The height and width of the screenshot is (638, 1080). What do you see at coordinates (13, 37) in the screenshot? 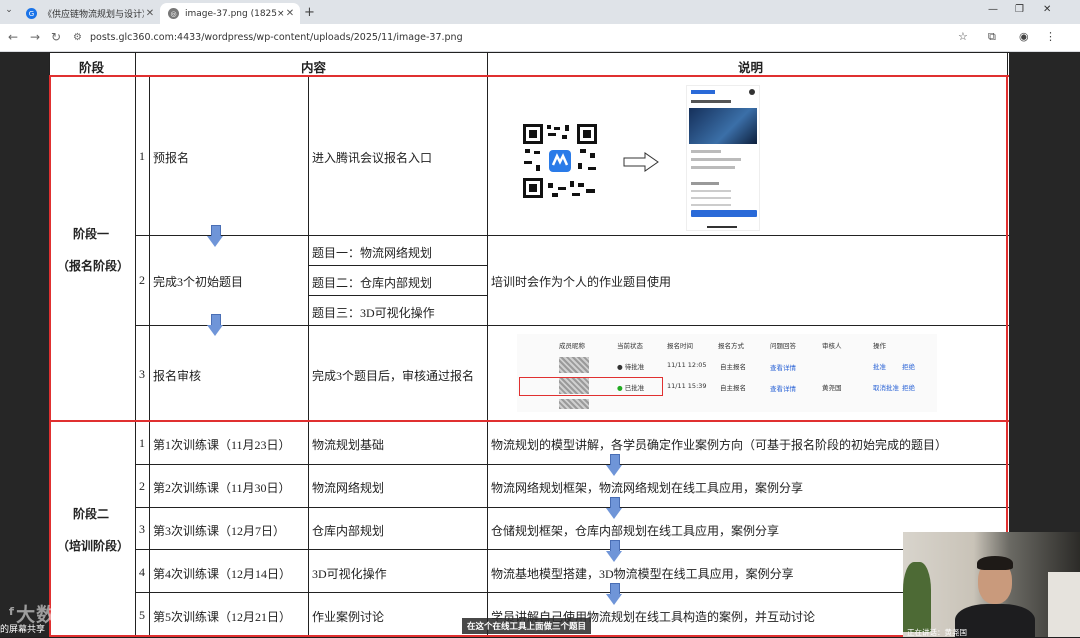
I see `back-icon: ←` at bounding box center [13, 37].